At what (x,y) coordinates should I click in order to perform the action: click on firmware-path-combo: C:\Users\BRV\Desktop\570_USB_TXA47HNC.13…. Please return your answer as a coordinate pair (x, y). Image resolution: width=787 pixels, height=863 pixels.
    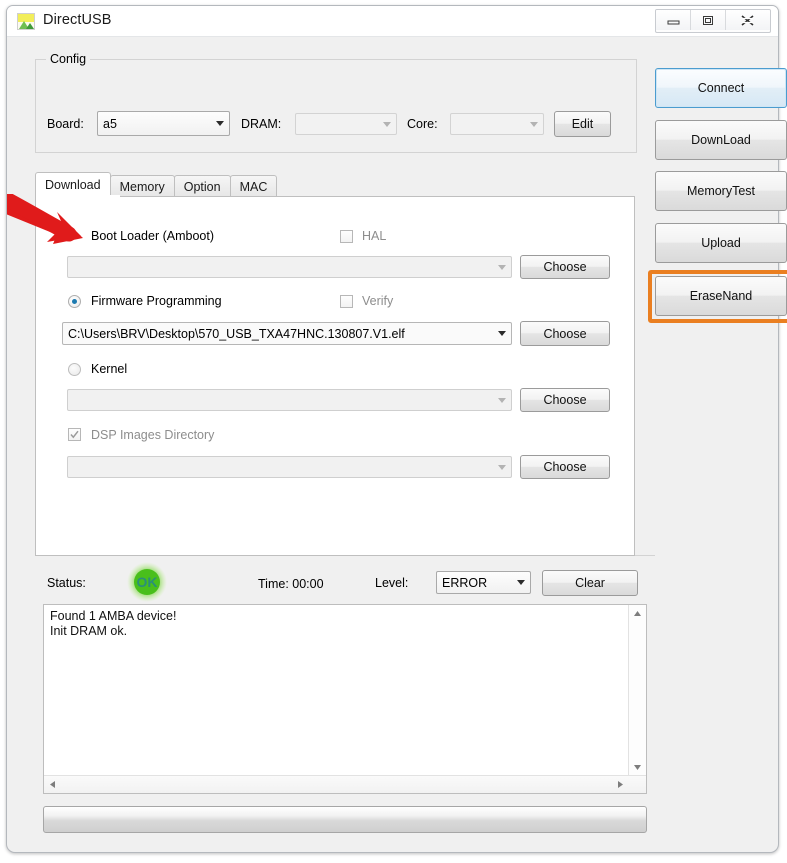
    Looking at the image, I should click on (287, 333).